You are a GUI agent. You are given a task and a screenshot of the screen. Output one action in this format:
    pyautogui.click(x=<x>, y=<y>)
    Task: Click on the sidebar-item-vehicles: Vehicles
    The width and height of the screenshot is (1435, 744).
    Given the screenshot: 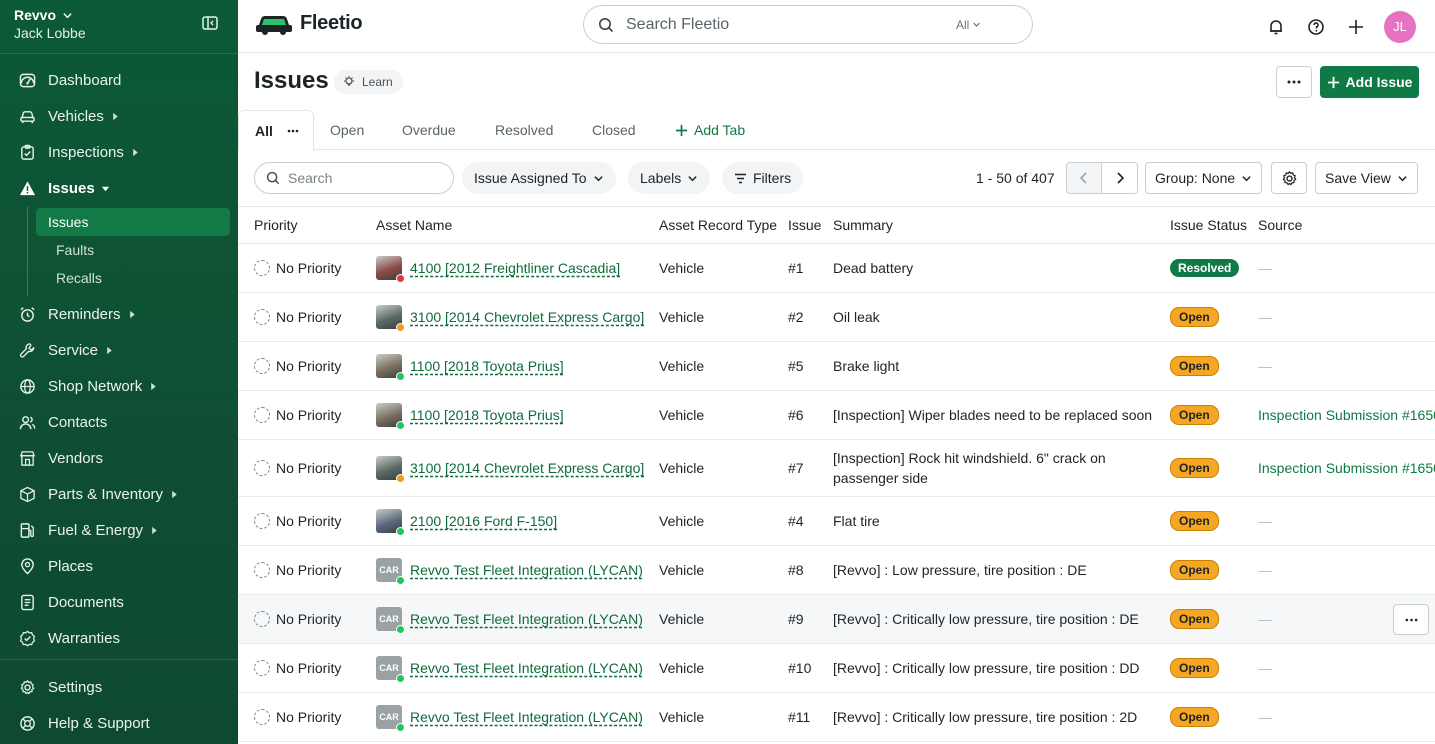 What is the action you would take?
    pyautogui.click(x=119, y=116)
    